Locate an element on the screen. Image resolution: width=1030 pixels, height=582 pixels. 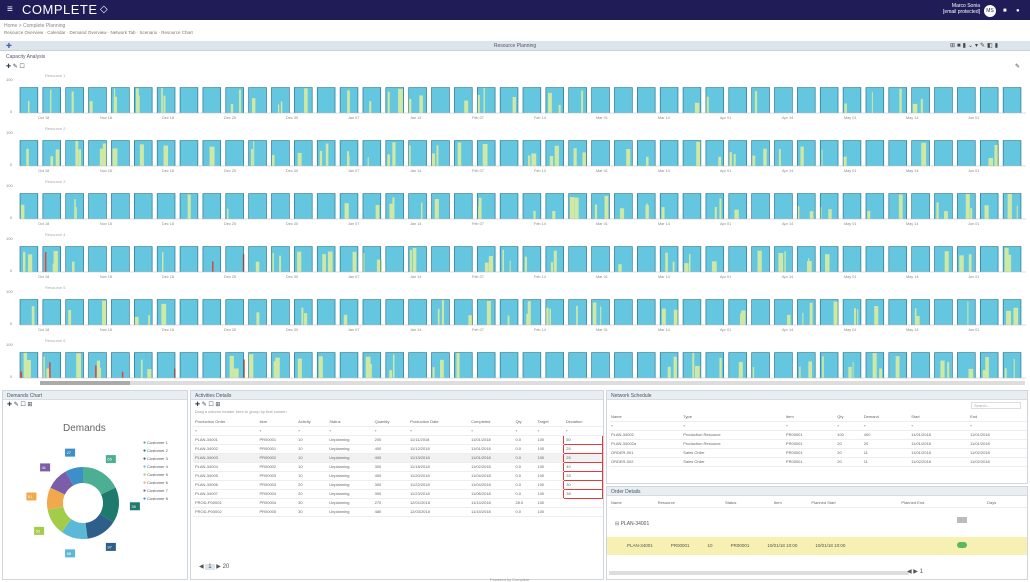
current-page: 1 is located at coordinates (210, 567).